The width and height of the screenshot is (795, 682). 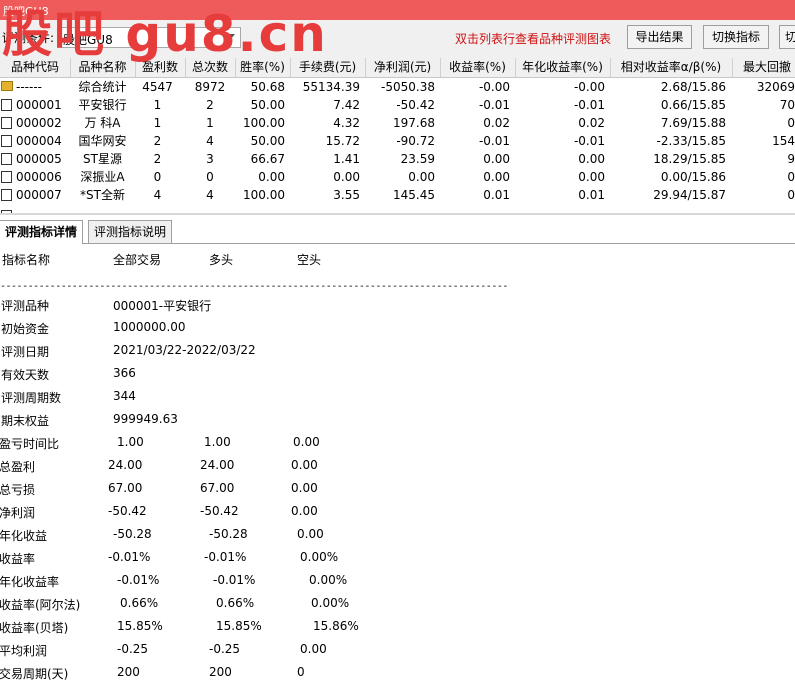 I want to click on cell-annual: 0.01, so click(x=591, y=195).